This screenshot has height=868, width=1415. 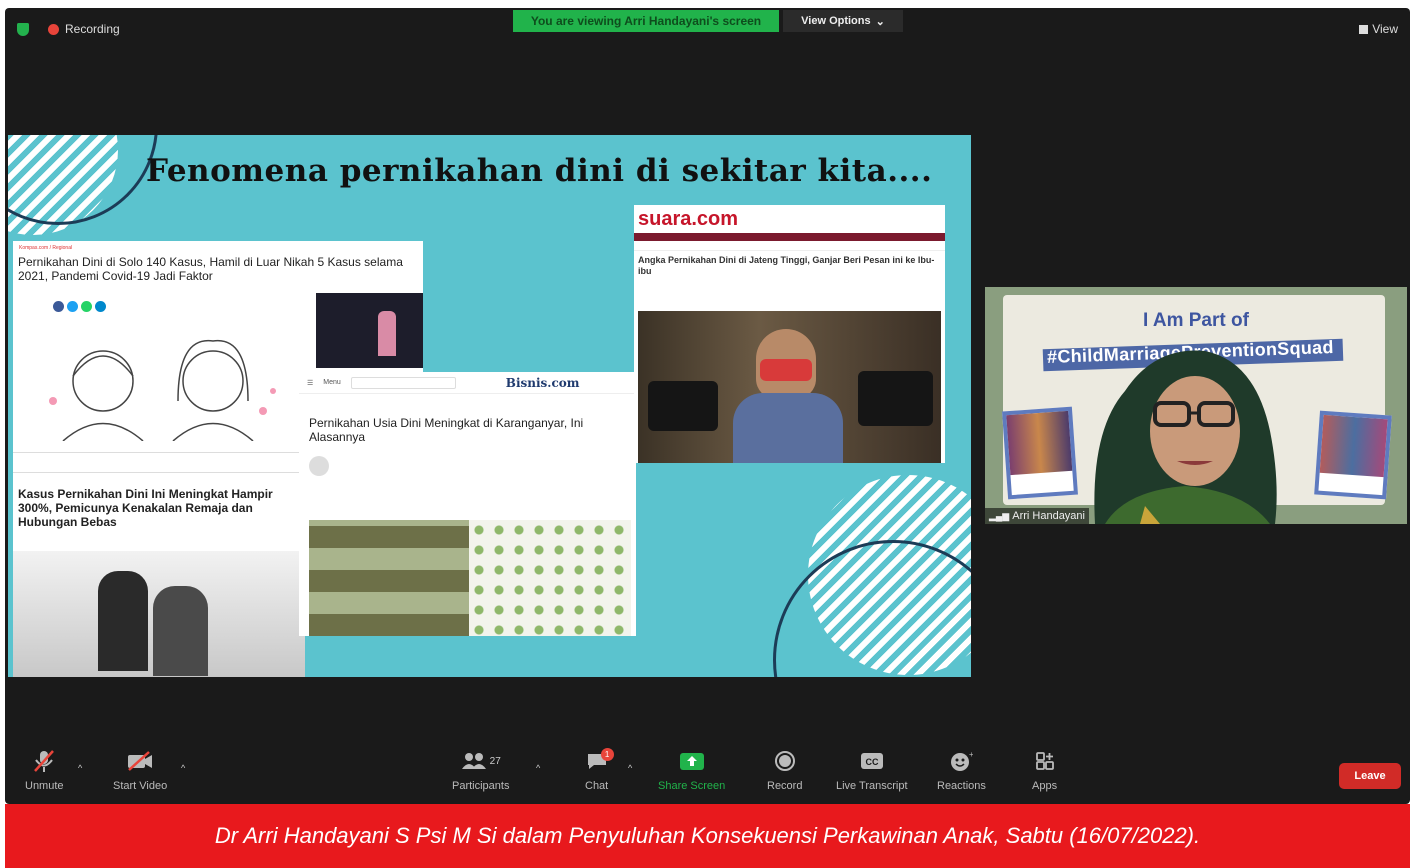 What do you see at coordinates (1185, 437) in the screenshot?
I see `participant-person` at bounding box center [1185, 437].